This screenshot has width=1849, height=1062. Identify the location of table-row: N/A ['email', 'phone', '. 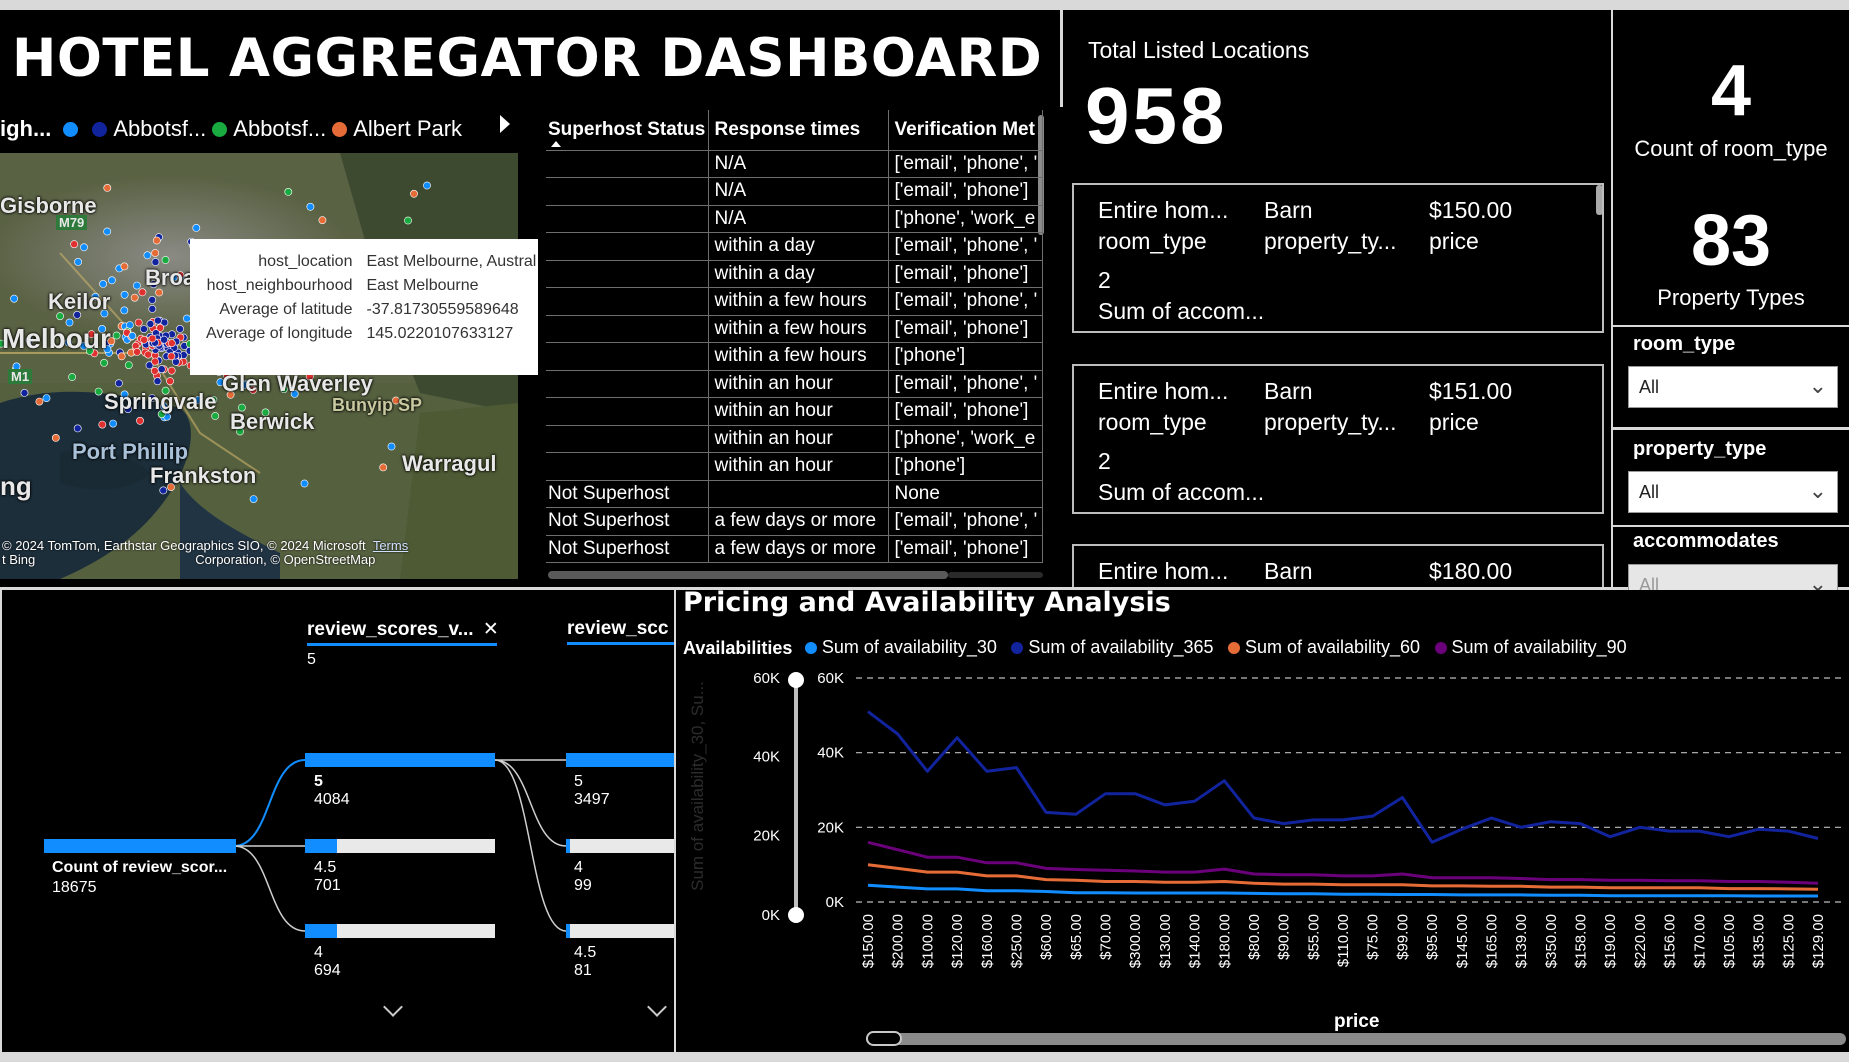
(794, 163).